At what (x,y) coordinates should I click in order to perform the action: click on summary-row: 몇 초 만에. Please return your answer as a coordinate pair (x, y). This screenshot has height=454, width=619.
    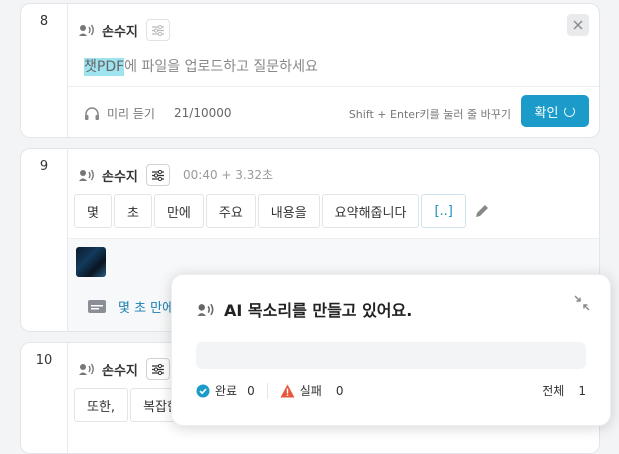
    Looking at the image, I should click on (131, 306).